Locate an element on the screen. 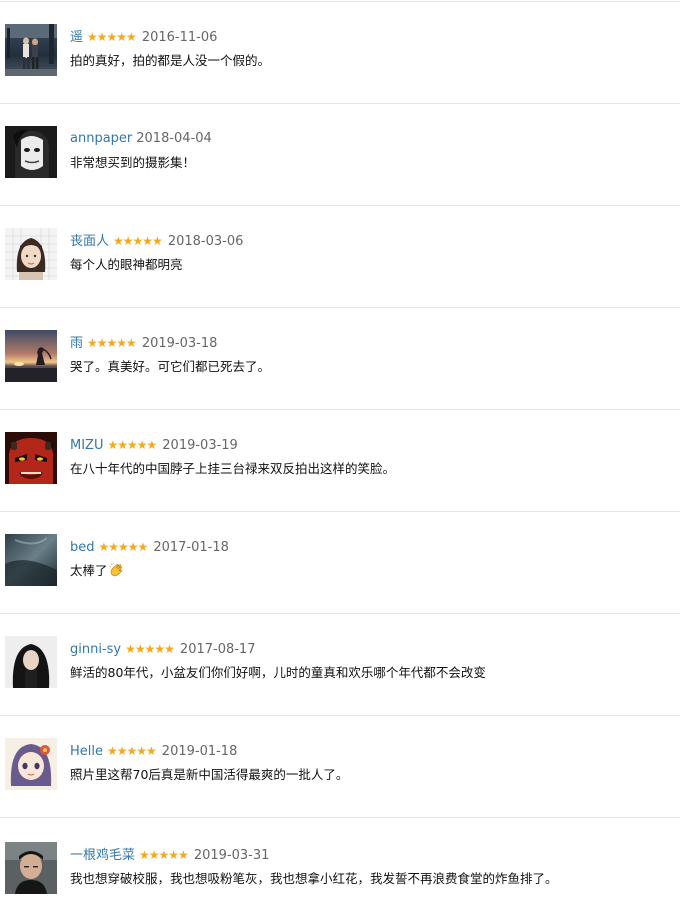  dark-teal-icon is located at coordinates (31, 560).